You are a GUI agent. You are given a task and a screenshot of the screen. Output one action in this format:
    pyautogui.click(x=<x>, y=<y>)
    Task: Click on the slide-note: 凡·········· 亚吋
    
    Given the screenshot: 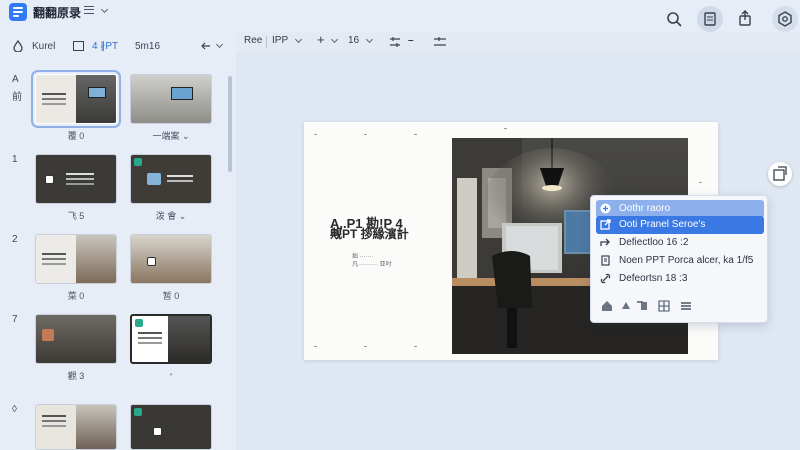 What is the action you would take?
    pyautogui.click(x=372, y=265)
    